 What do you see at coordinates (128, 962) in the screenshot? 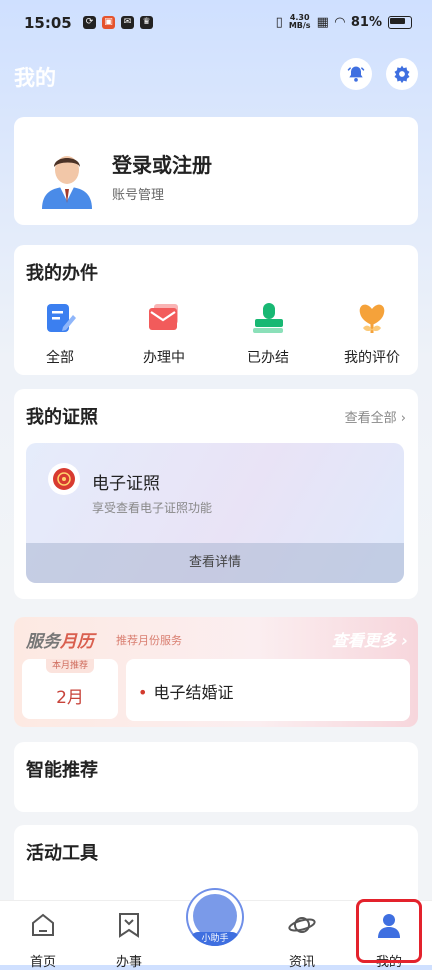
I see `tab-services-label: 办事` at bounding box center [128, 962].